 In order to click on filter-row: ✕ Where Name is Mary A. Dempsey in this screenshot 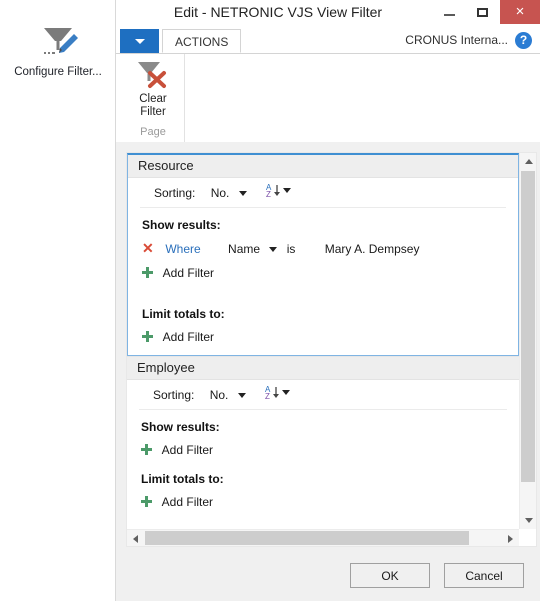, I will do `click(323, 248)`.